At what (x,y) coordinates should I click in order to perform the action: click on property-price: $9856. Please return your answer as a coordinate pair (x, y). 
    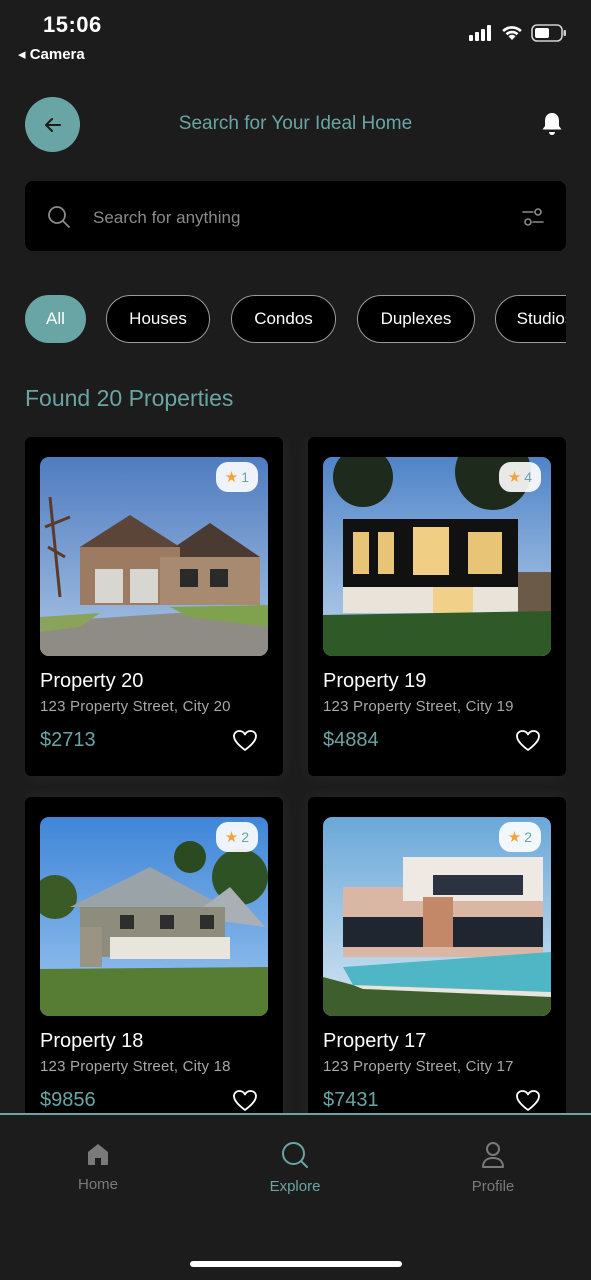
    Looking at the image, I should click on (68, 1100).